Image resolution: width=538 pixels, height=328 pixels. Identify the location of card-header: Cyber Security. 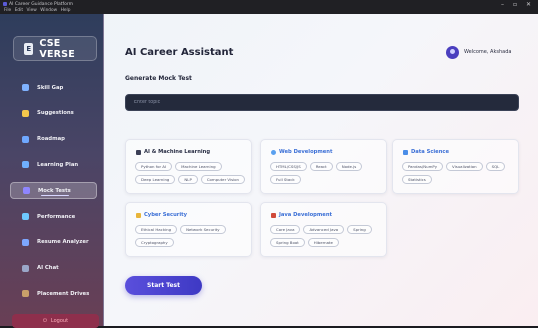
(161, 215).